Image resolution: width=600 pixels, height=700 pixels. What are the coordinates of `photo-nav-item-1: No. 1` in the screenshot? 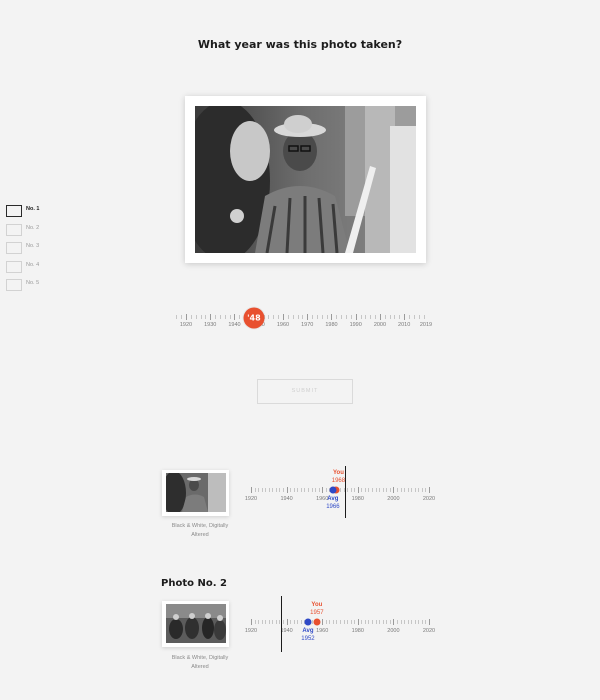 It's located at (36, 211).